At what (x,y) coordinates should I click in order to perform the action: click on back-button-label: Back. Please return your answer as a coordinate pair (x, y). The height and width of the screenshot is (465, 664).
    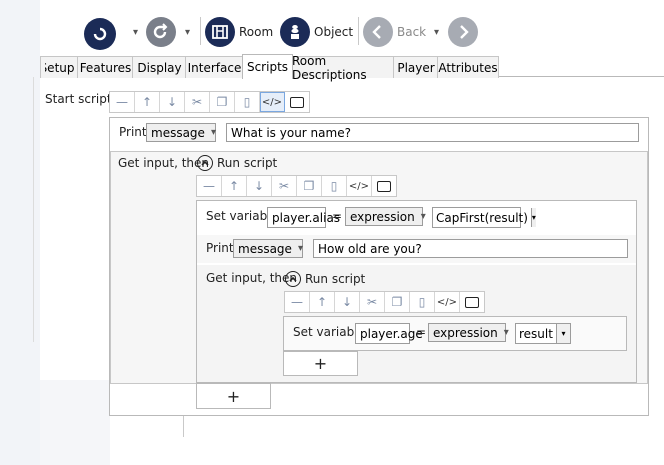
    Looking at the image, I should click on (412, 32).